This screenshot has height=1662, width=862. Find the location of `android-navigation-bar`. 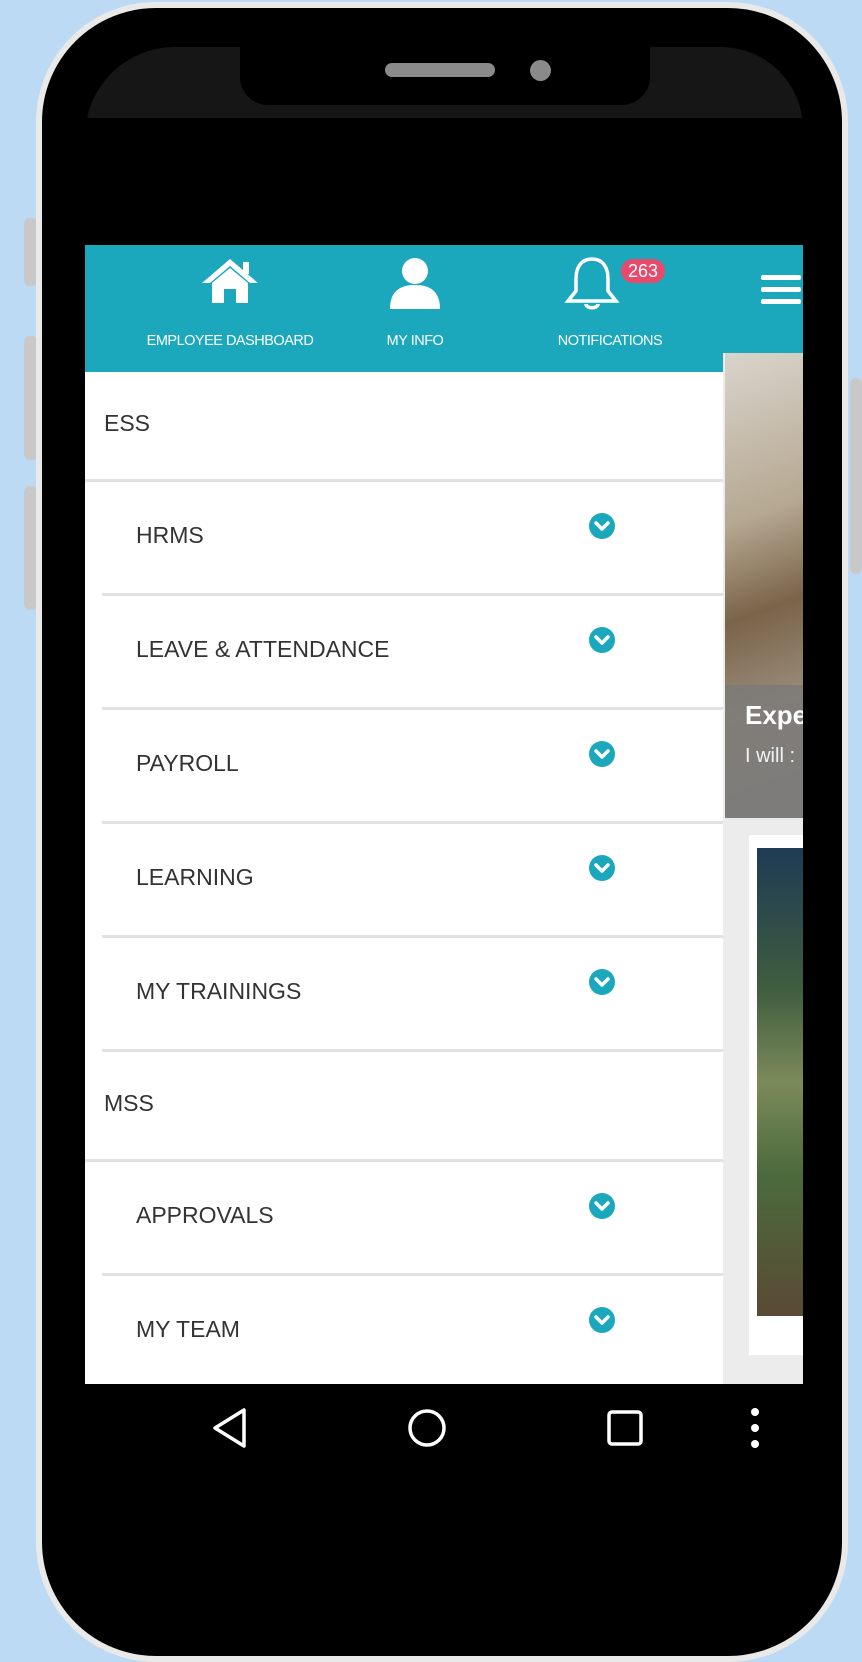

android-navigation-bar is located at coordinates (444, 1431).